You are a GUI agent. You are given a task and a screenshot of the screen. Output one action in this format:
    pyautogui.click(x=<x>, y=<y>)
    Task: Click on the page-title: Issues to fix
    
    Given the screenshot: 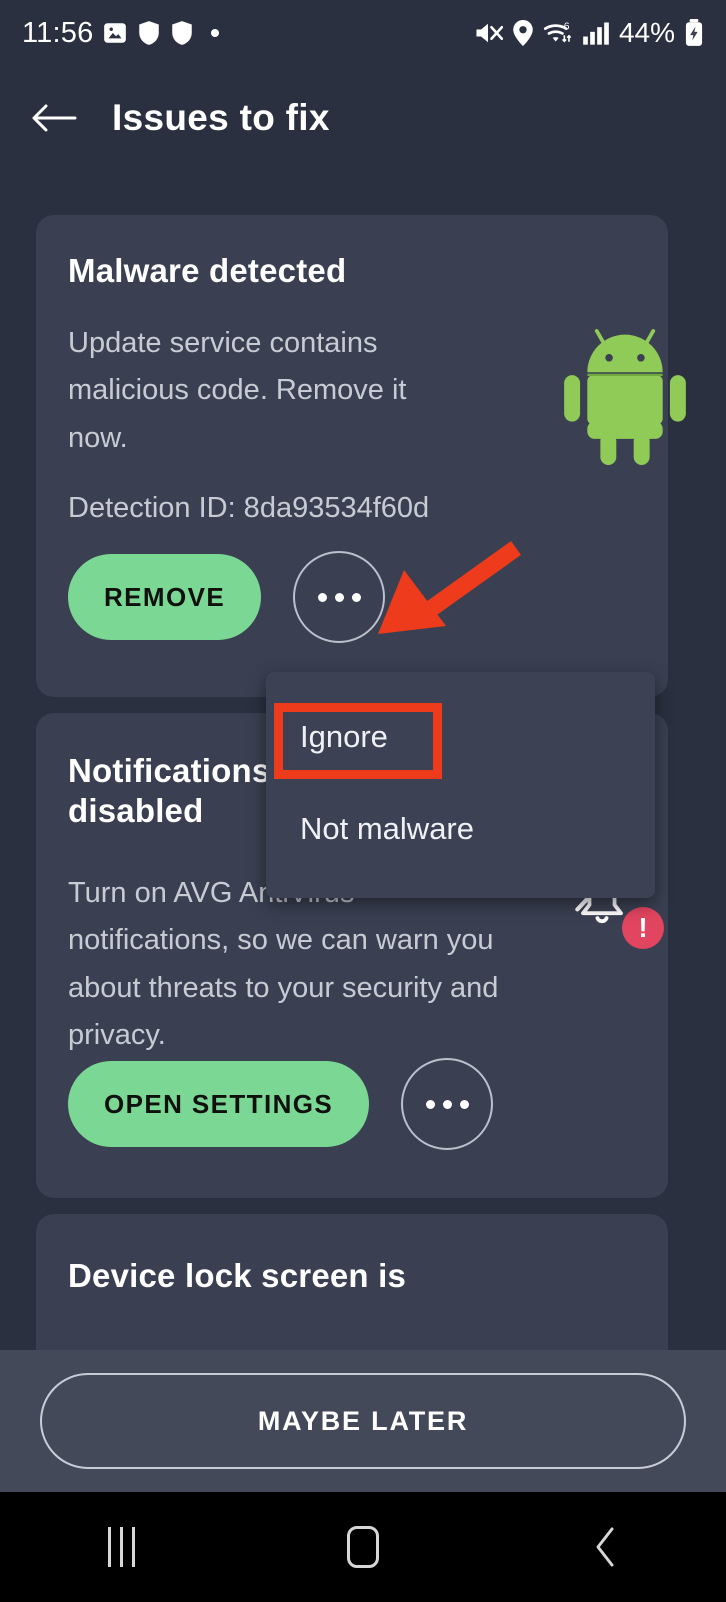 What is the action you would take?
    pyautogui.click(x=221, y=117)
    